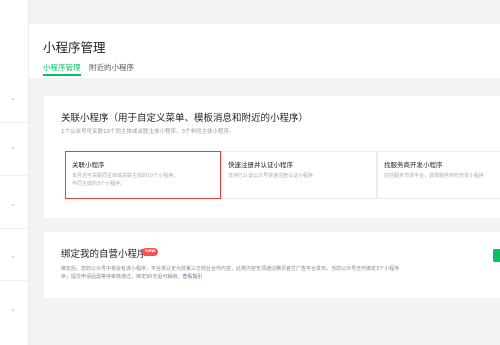 This screenshot has width=500, height=345. What do you see at coordinates (62, 69) in the screenshot?
I see `tab-miniprogram-management: 小程序管理` at bounding box center [62, 69].